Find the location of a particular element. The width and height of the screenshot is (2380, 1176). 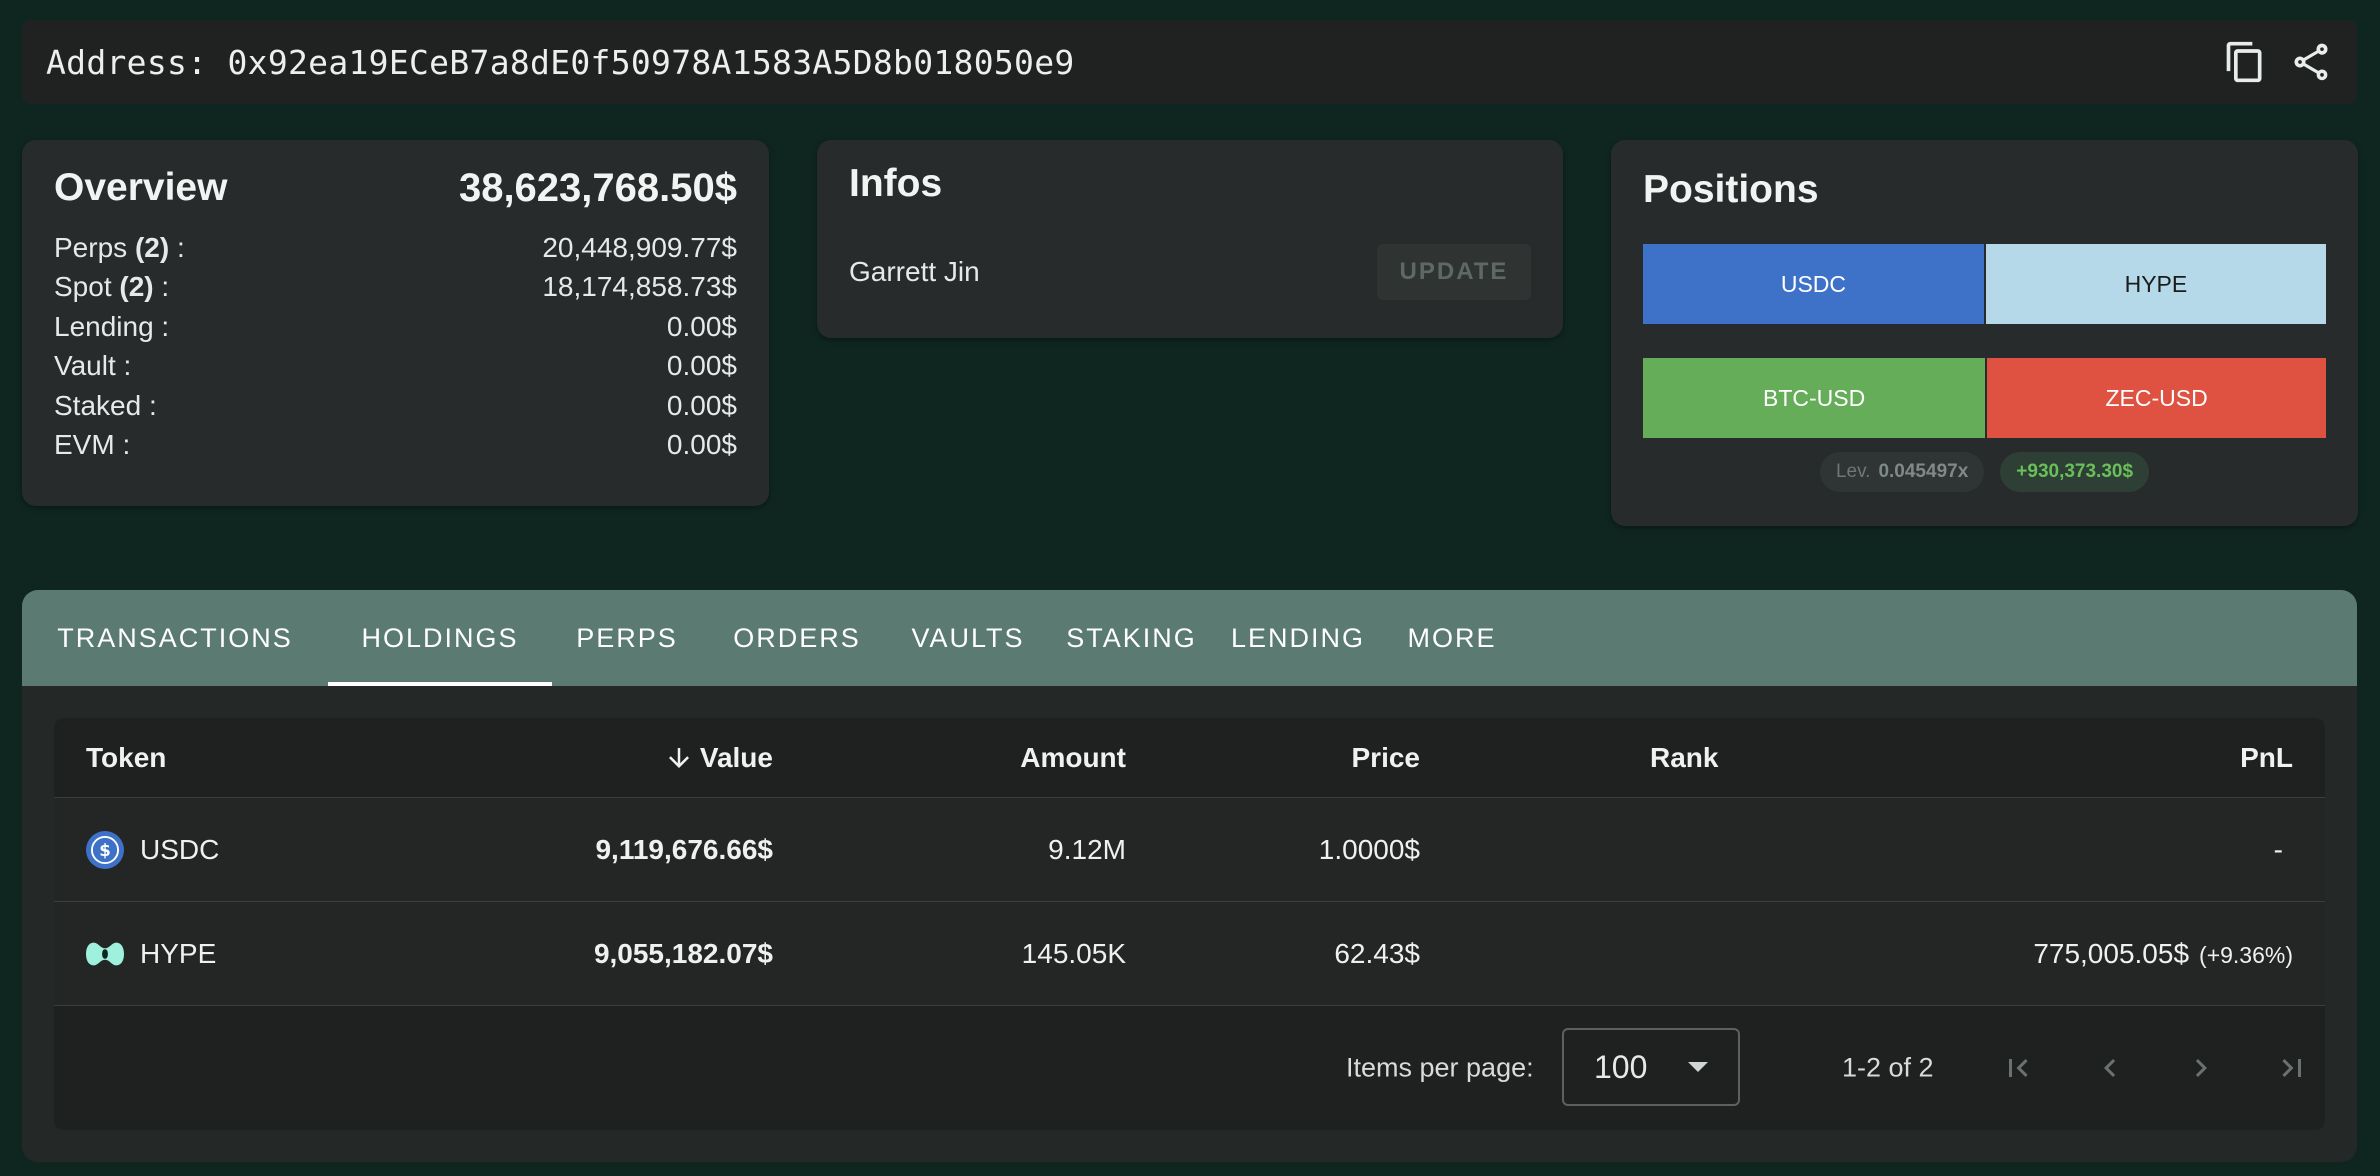

header-rank: Rank is located at coordinates (1684, 758).